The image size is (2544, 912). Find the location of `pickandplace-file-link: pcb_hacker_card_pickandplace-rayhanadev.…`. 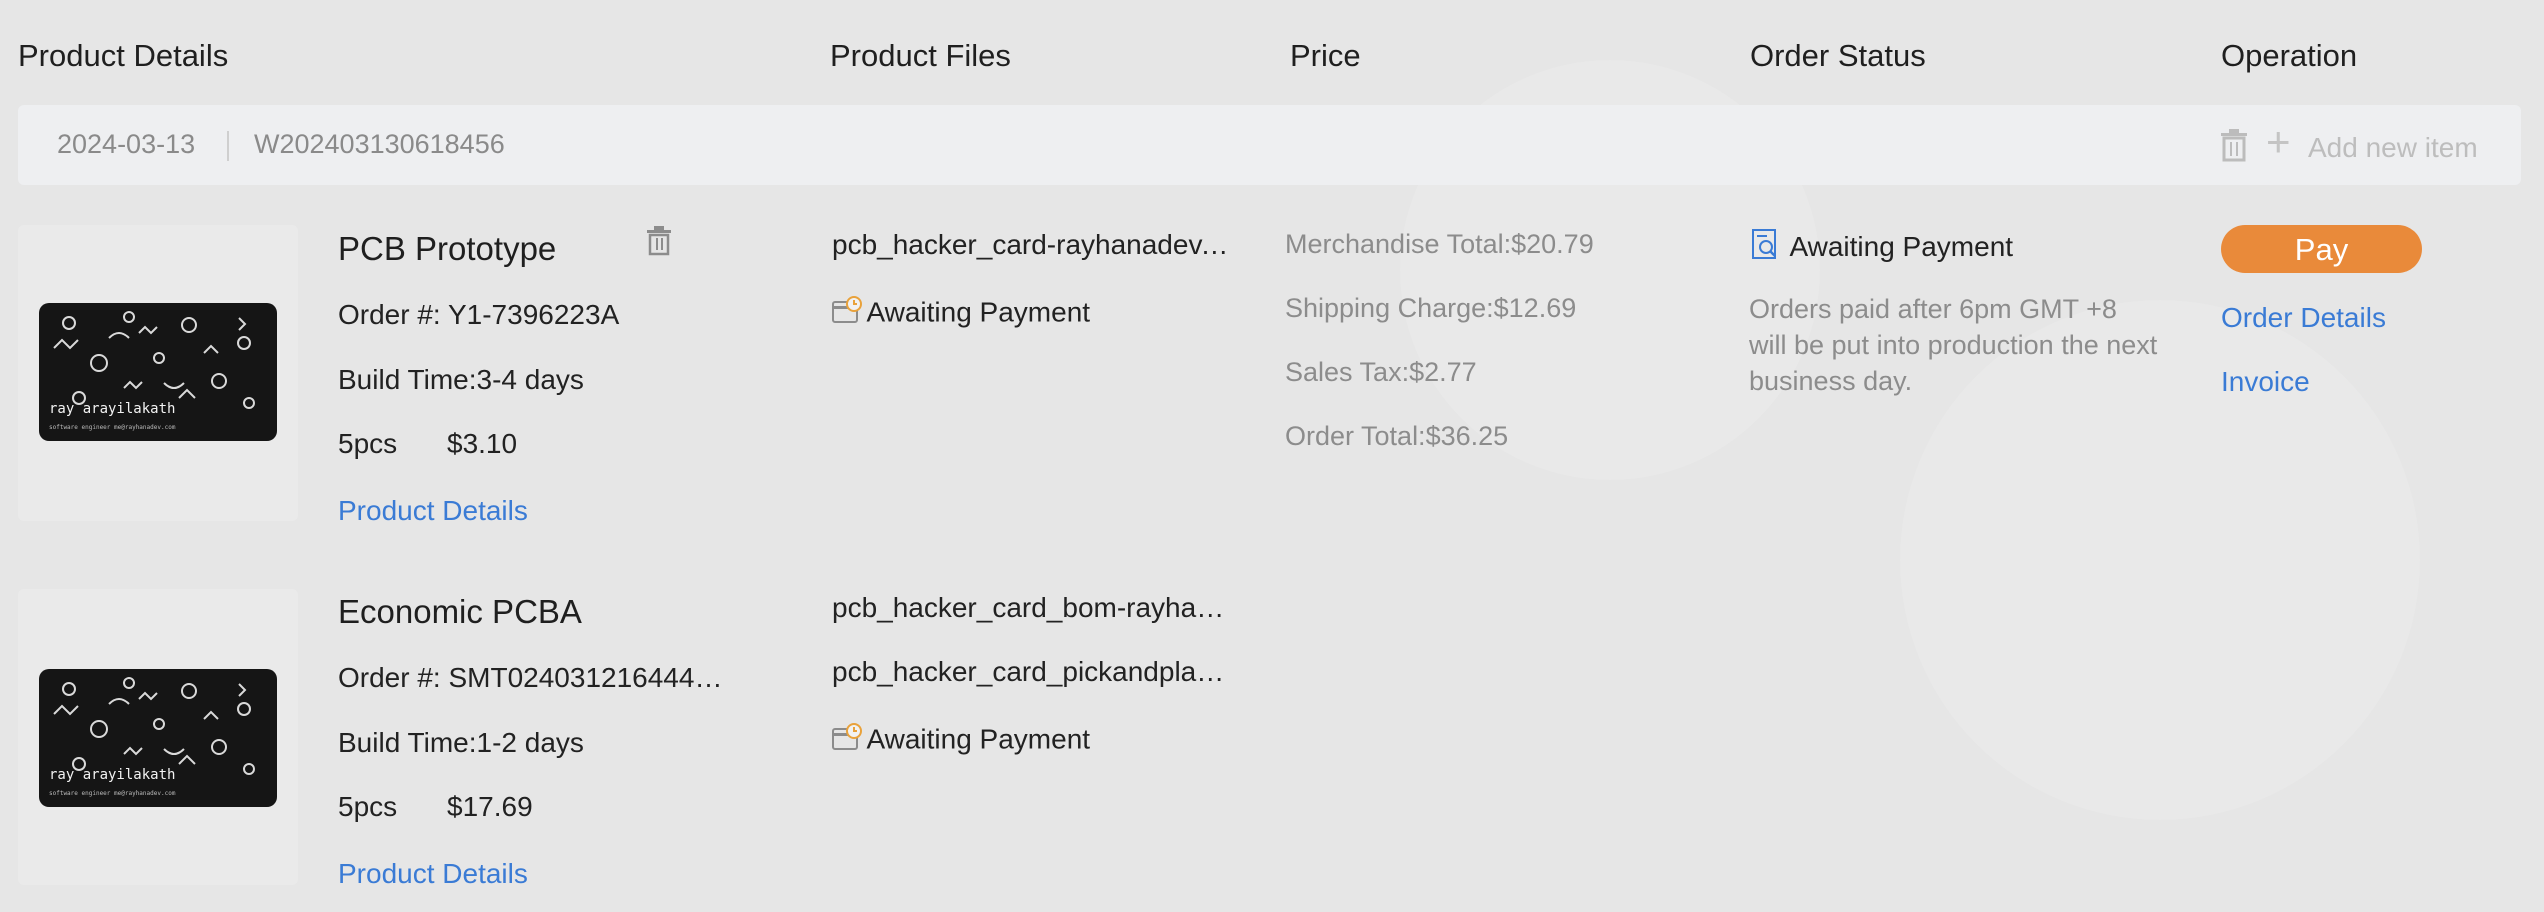

pickandplace-file-link: pcb_hacker_card_pickandplace-rayhanadev.… is located at coordinates (1032, 672).